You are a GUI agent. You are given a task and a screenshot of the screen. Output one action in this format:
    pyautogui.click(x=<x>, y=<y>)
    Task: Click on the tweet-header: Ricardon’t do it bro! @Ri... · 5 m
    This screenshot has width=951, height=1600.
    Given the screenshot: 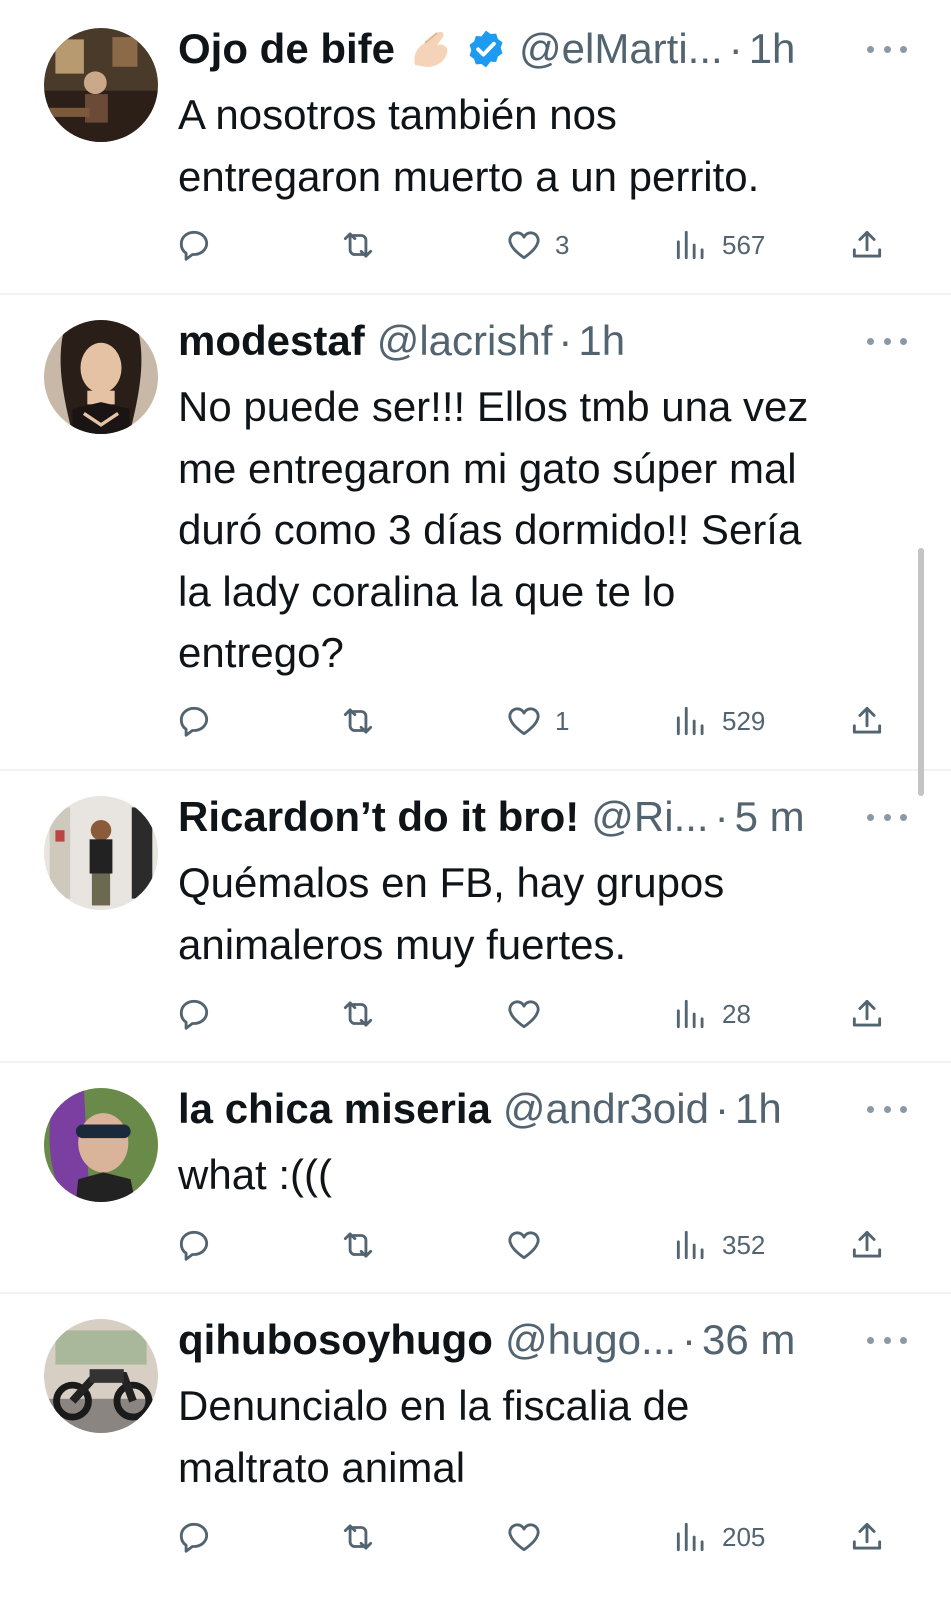 What is the action you would take?
    pyautogui.click(x=519, y=817)
    